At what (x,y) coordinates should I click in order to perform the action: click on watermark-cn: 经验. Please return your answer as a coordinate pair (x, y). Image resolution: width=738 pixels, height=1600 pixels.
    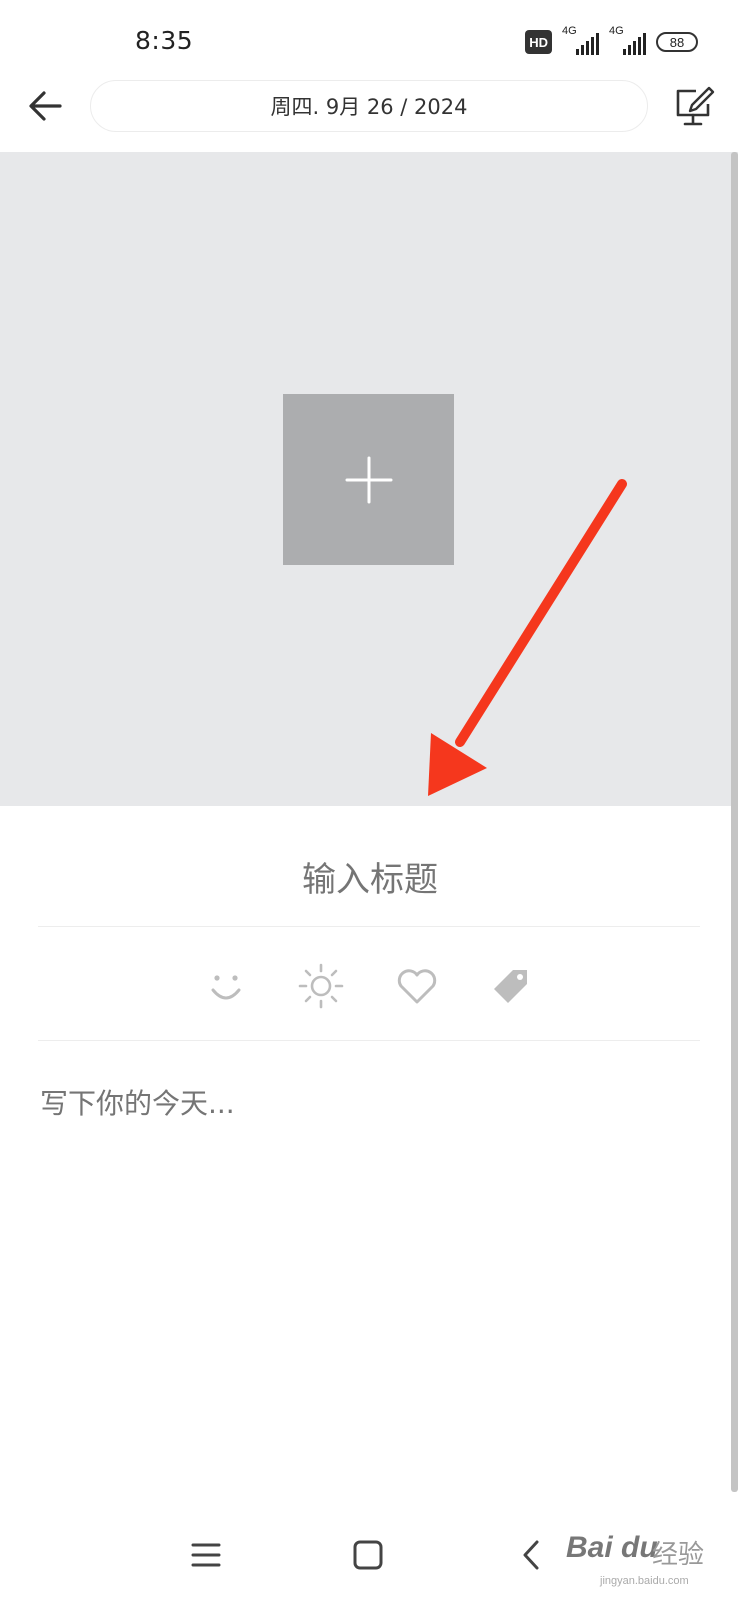
    Looking at the image, I should click on (678, 1555).